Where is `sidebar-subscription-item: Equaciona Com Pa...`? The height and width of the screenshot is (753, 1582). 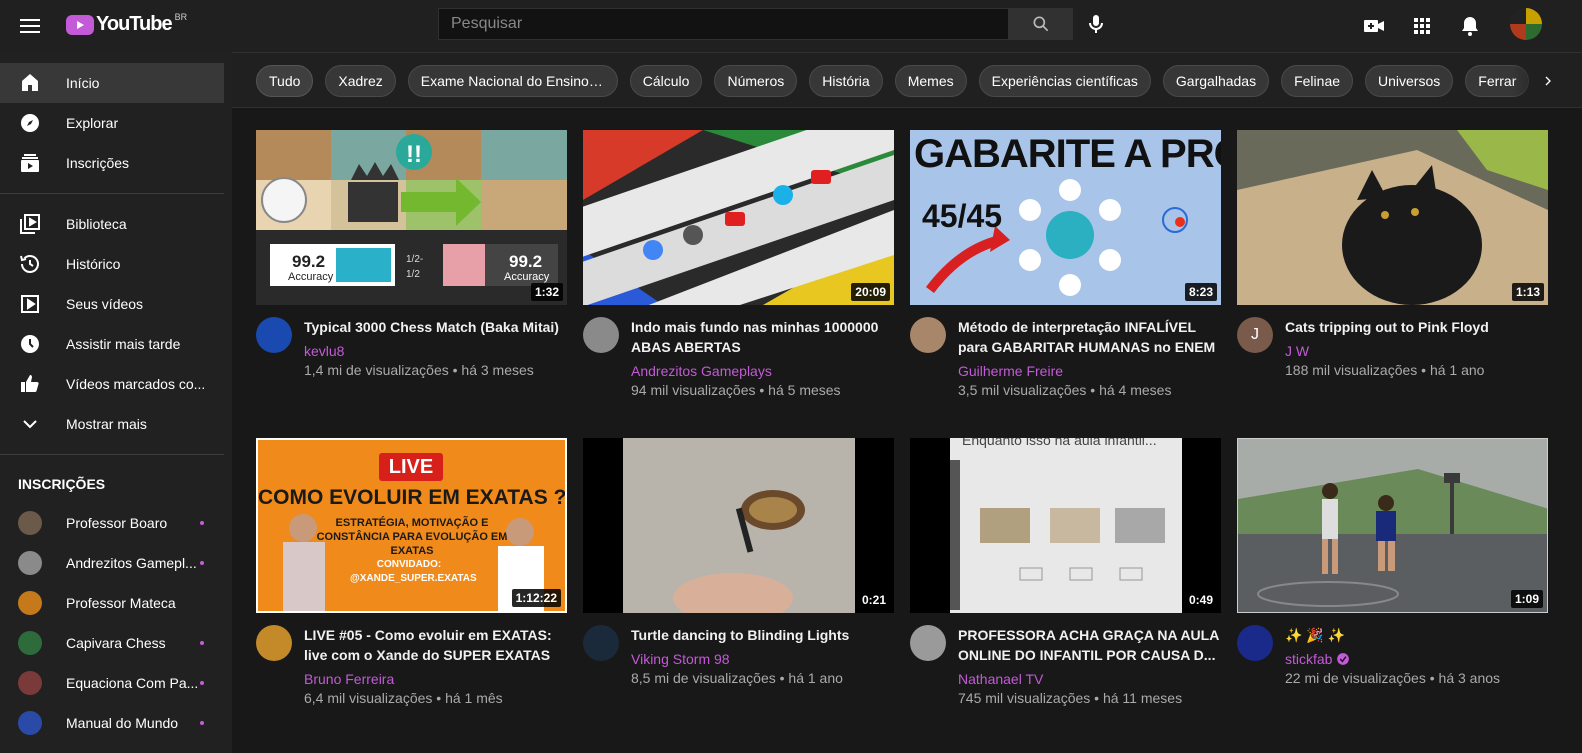 sidebar-subscription-item: Equaciona Com Pa... is located at coordinates (112, 683).